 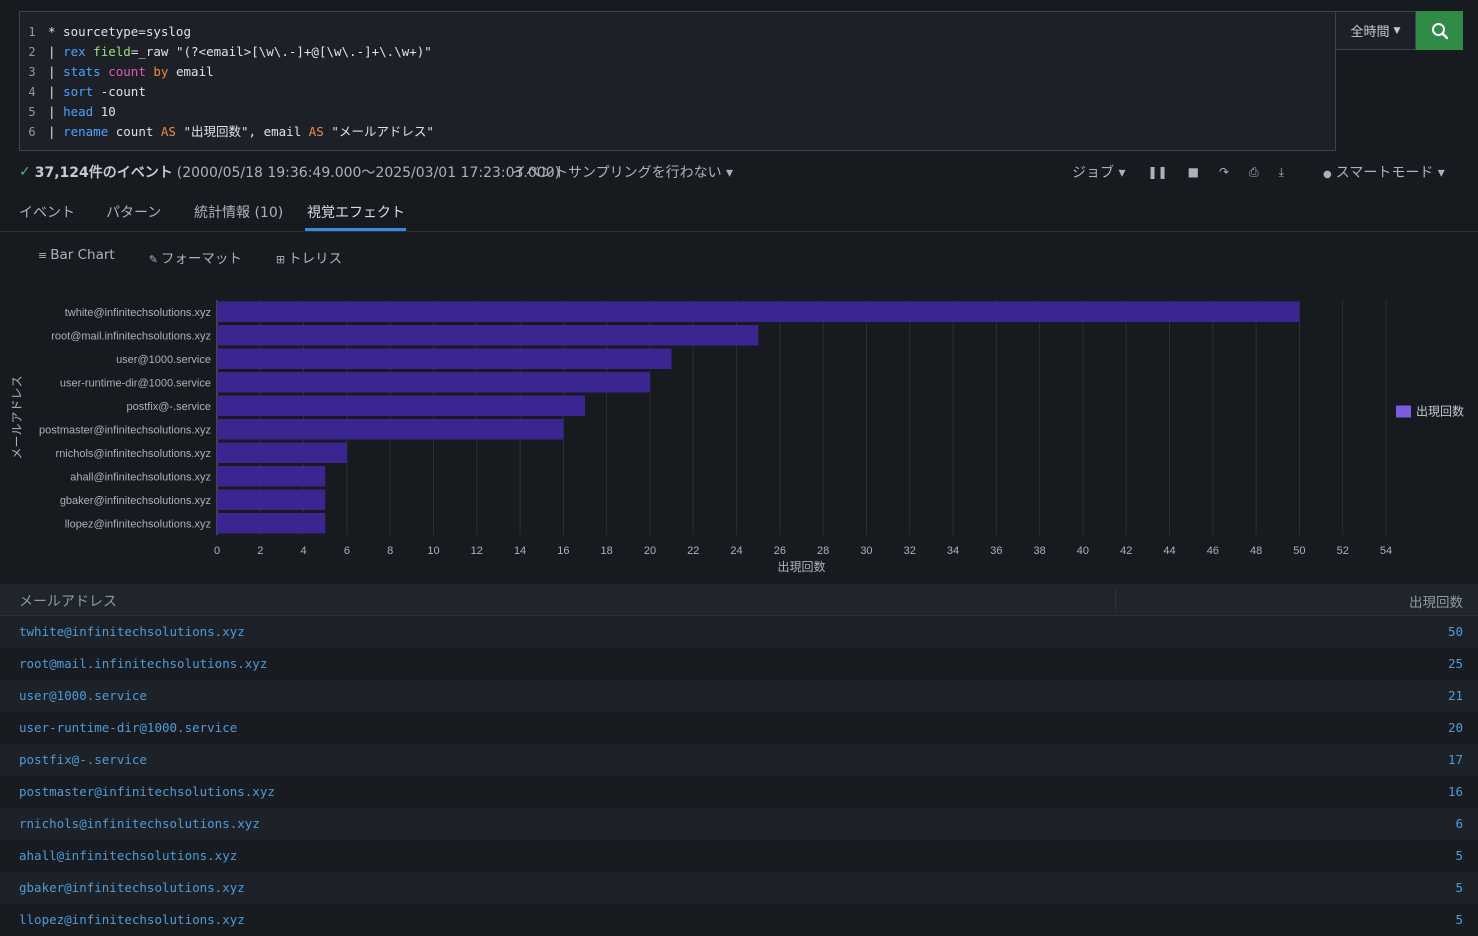 What do you see at coordinates (132, 631) in the screenshot?
I see `email-cell: twhite@infinitechsolutions.xyz` at bounding box center [132, 631].